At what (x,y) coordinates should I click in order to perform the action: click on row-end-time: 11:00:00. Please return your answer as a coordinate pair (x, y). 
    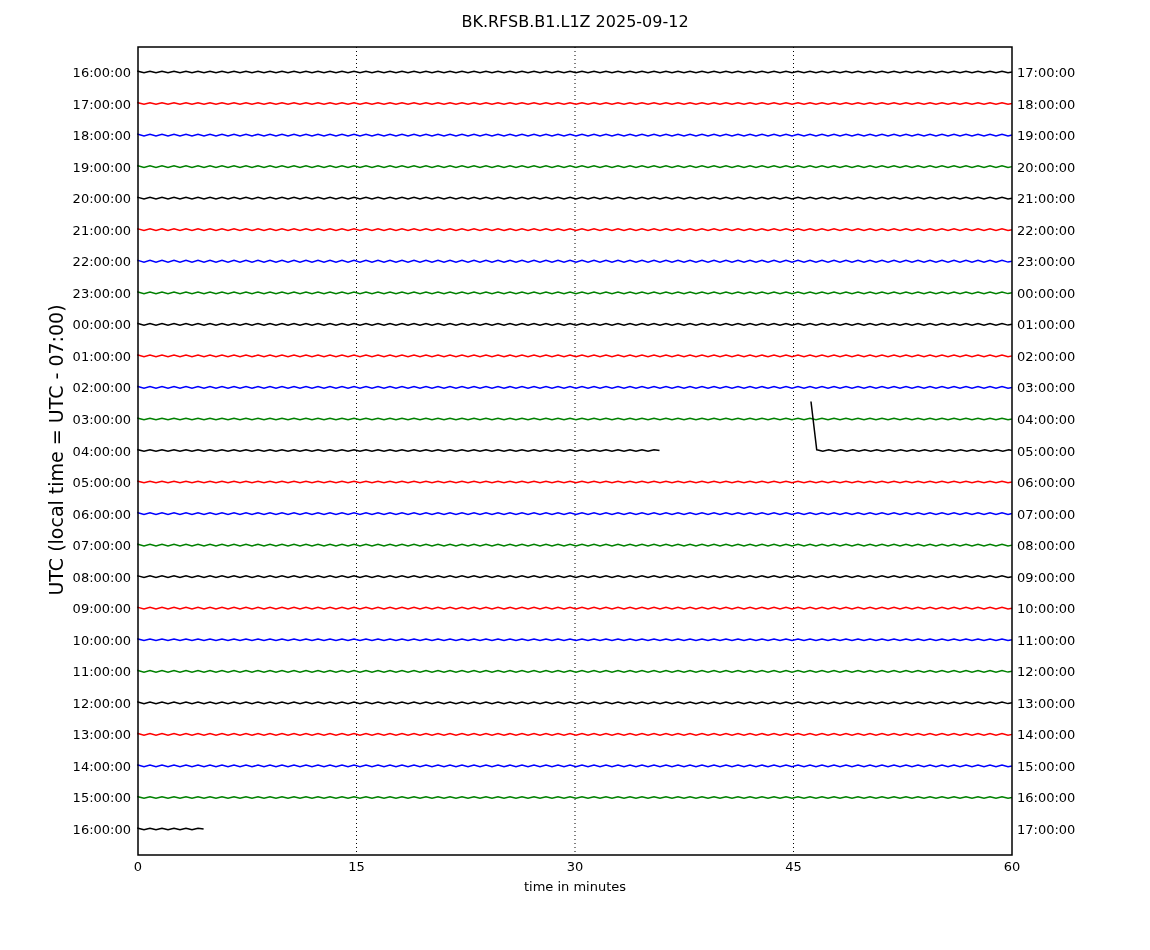
    Looking at the image, I should click on (1046, 640).